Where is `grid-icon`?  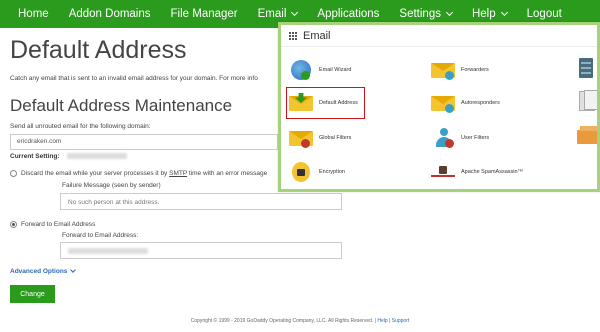 grid-icon is located at coordinates (293, 35).